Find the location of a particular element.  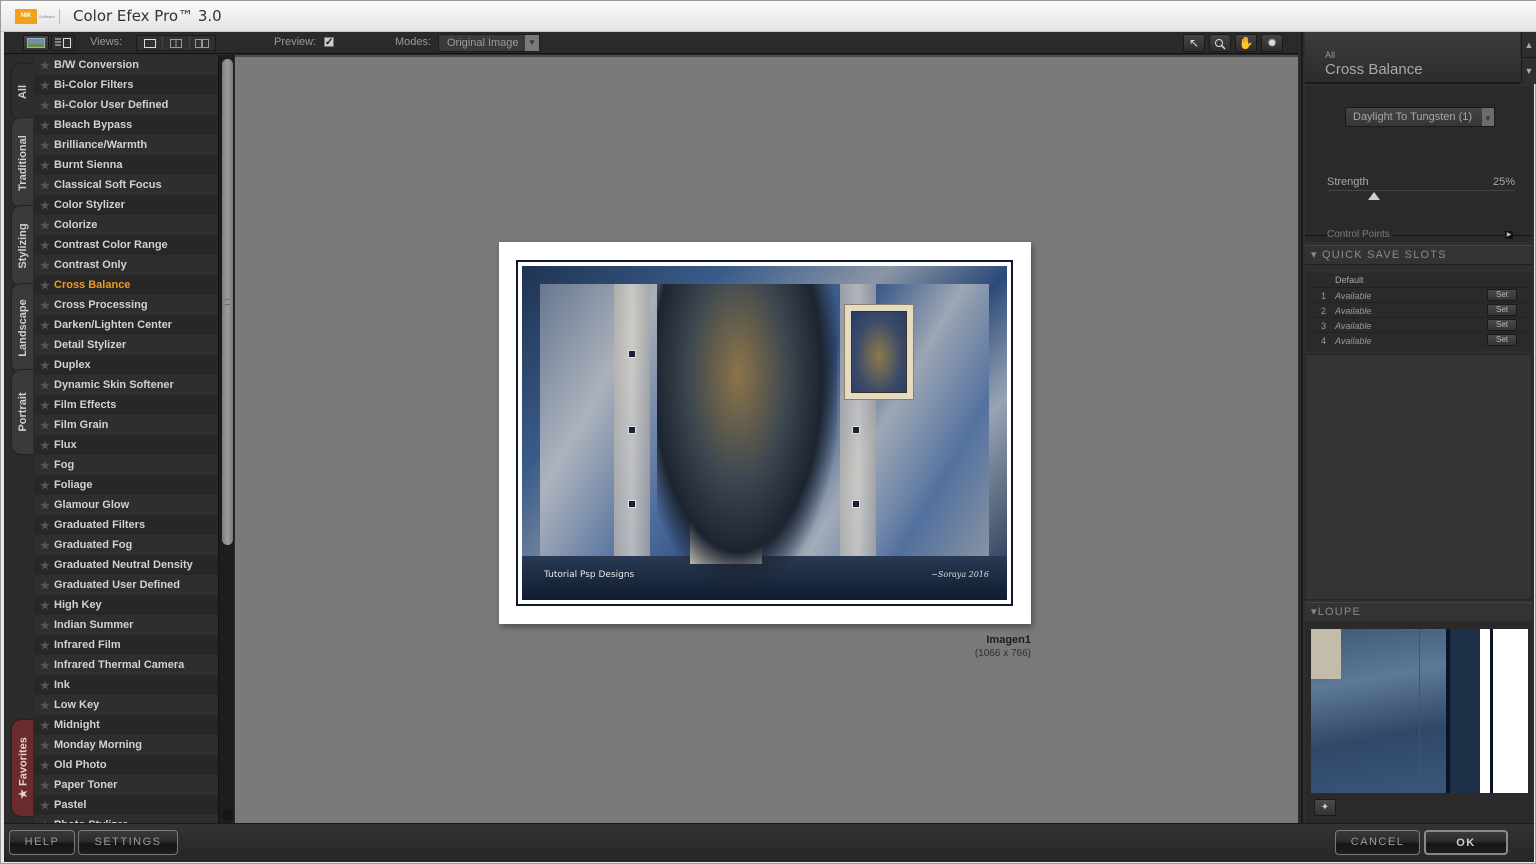

filter-item: ★ Burnt Sienna is located at coordinates (126, 165).